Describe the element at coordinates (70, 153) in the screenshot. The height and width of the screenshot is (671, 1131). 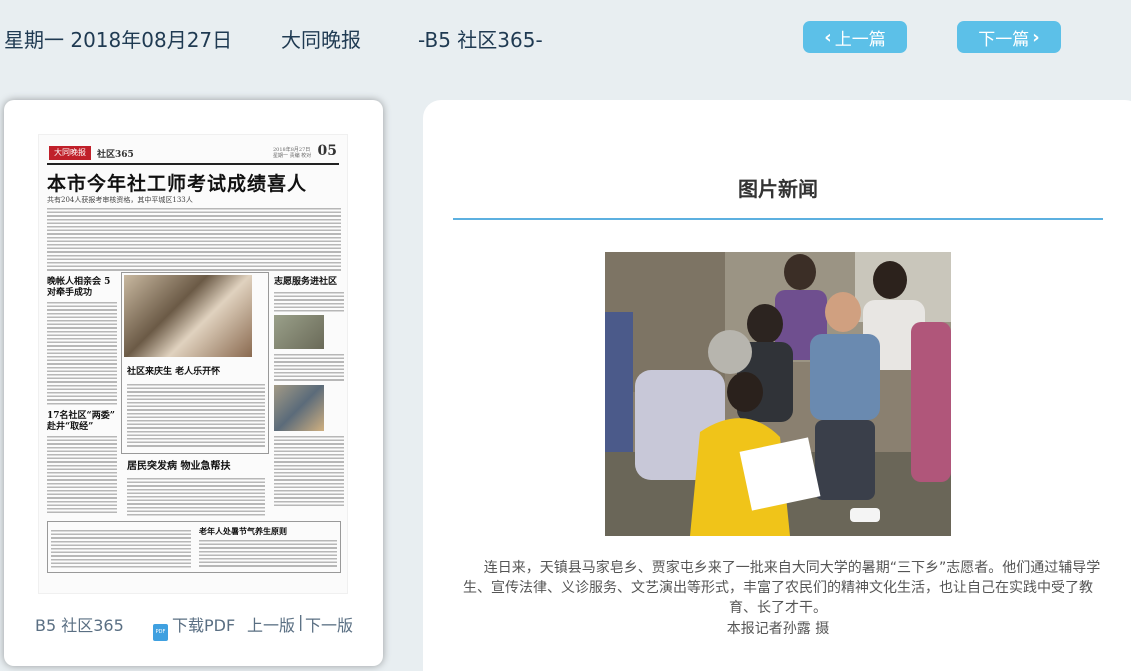
I see `thumb-logo: 大同晚报` at that location.